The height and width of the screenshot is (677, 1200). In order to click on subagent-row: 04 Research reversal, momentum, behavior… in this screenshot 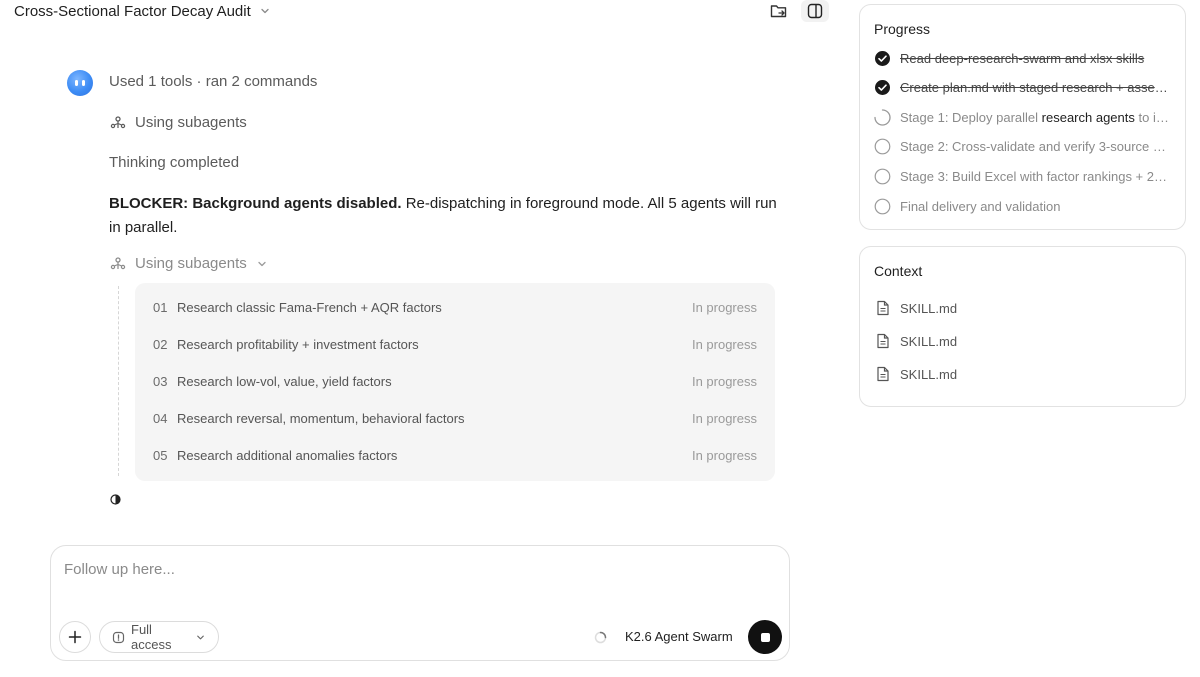, I will do `click(455, 418)`.